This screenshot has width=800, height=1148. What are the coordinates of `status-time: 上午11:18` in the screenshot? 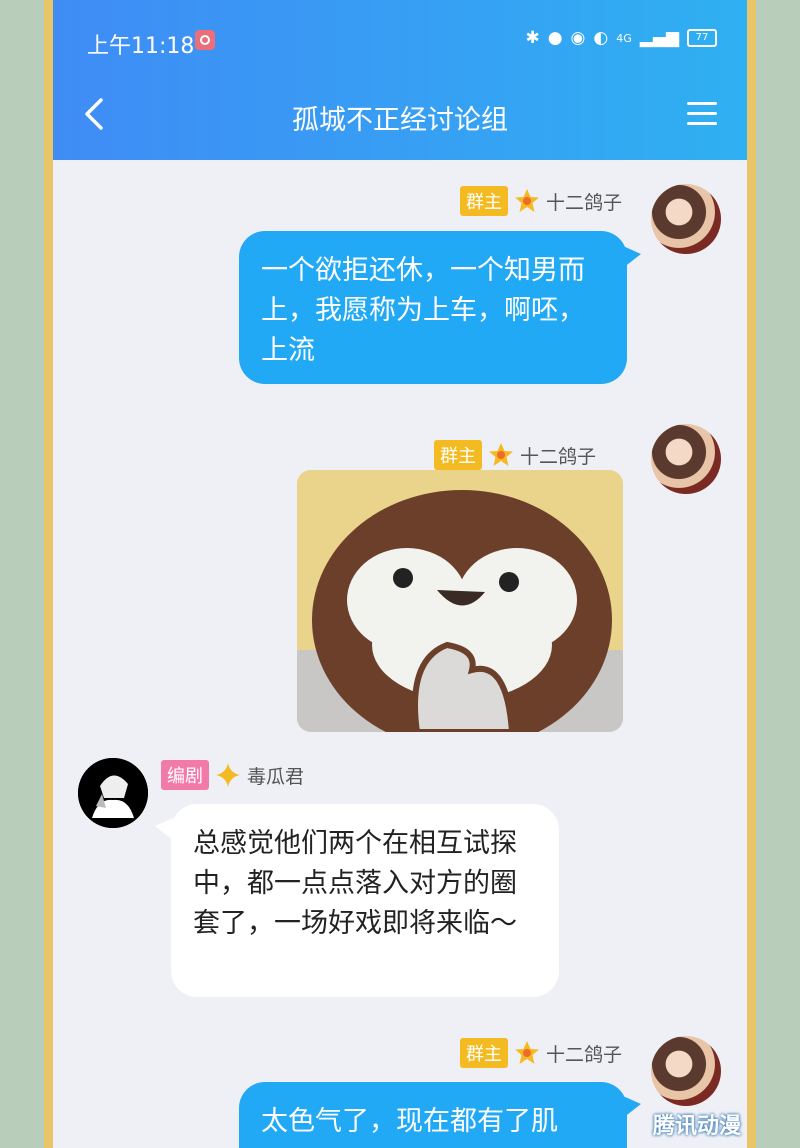 It's located at (141, 46).